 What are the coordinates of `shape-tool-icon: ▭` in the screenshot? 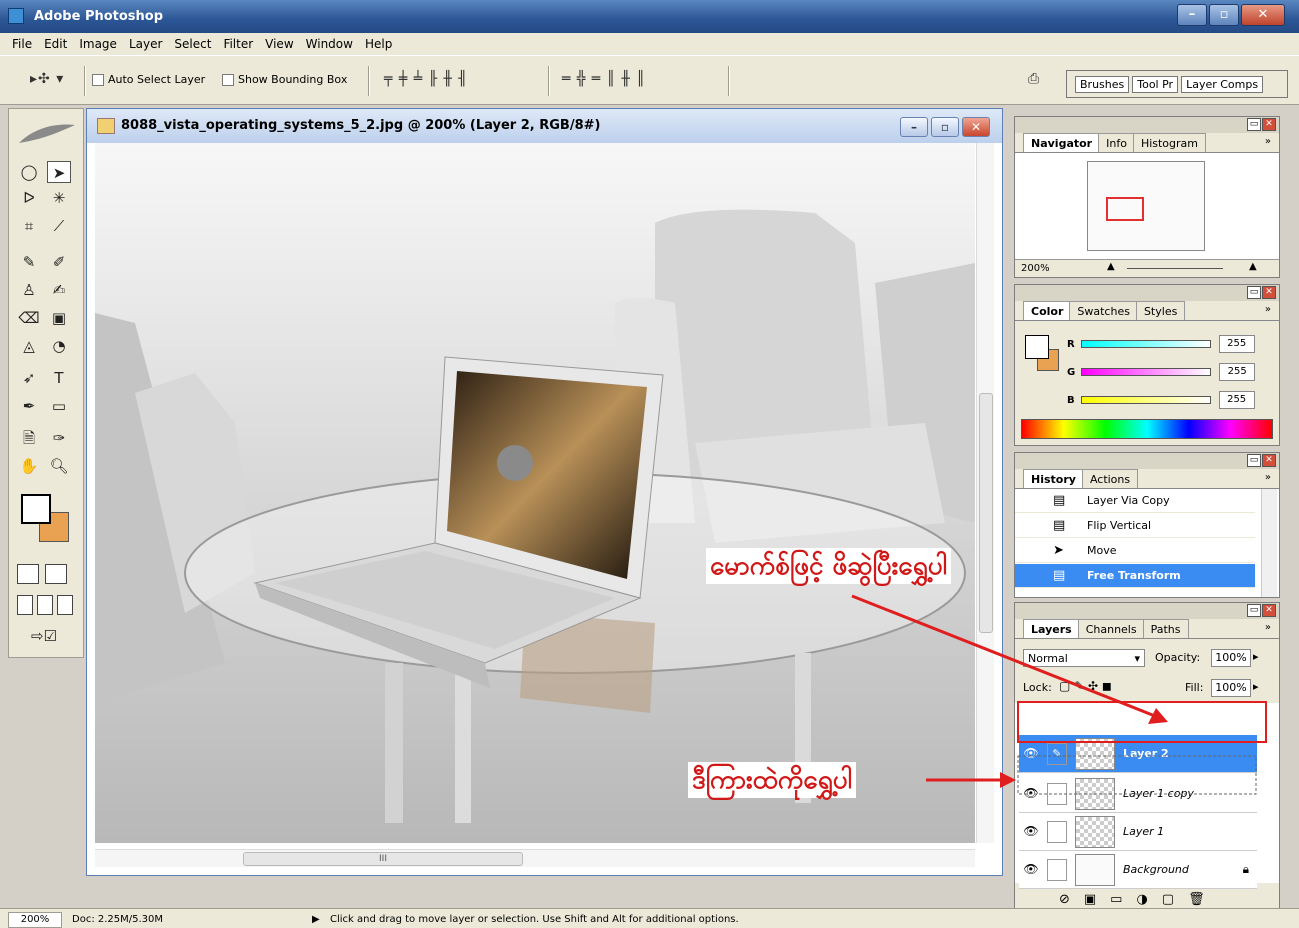 It's located at (59, 406).